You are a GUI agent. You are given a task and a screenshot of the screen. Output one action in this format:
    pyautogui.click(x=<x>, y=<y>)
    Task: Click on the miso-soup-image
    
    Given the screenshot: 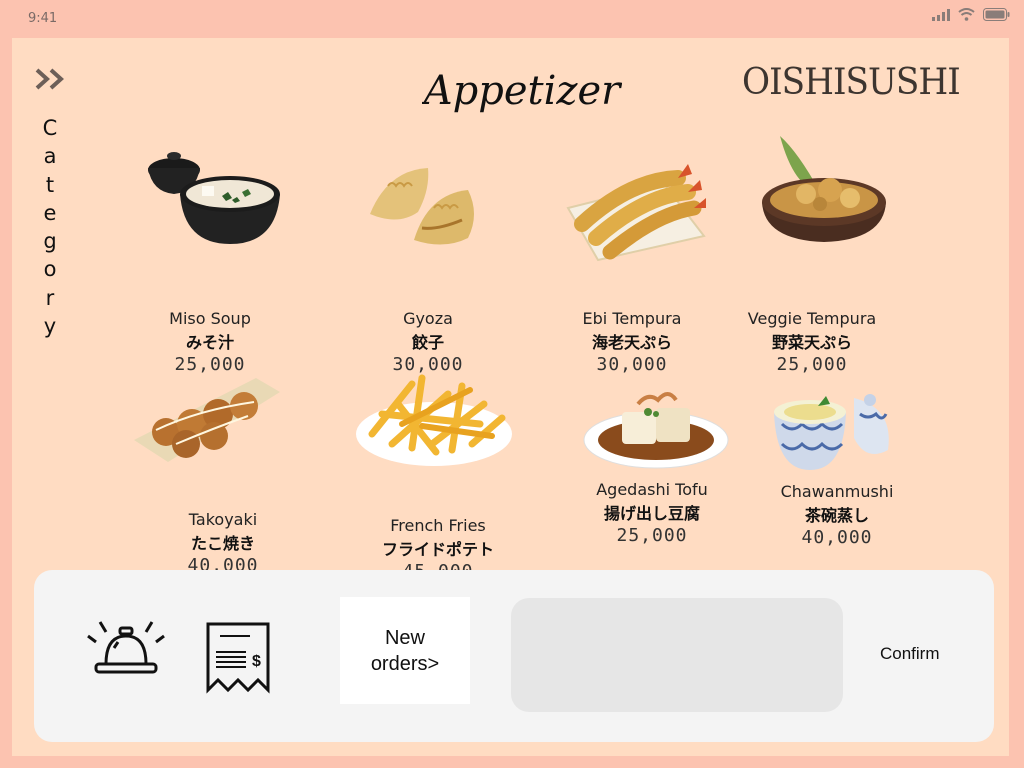 What is the action you would take?
    pyautogui.click(x=214, y=198)
    